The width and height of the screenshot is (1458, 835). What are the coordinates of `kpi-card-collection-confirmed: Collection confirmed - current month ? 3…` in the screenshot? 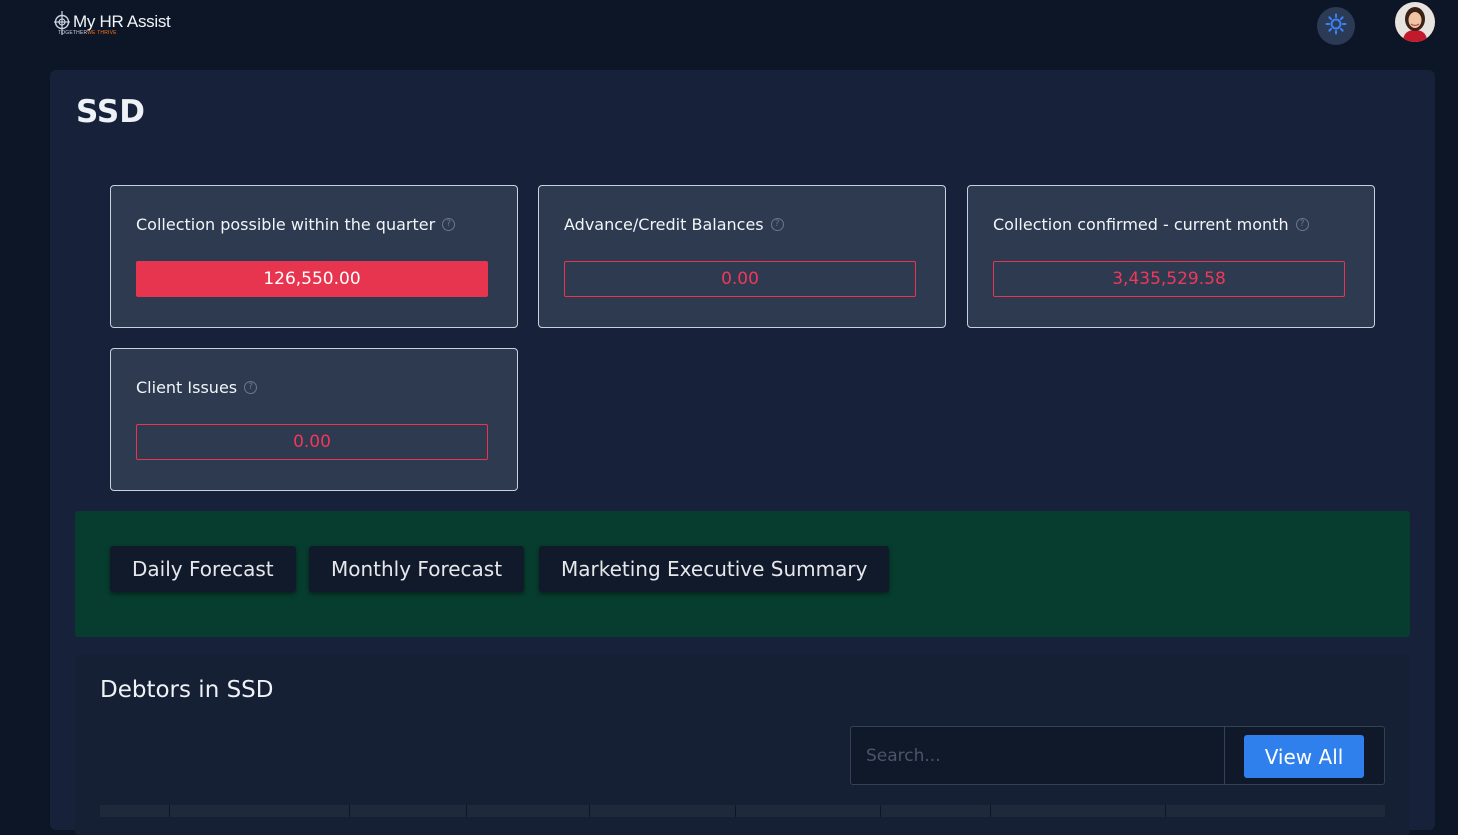 It's located at (1171, 256).